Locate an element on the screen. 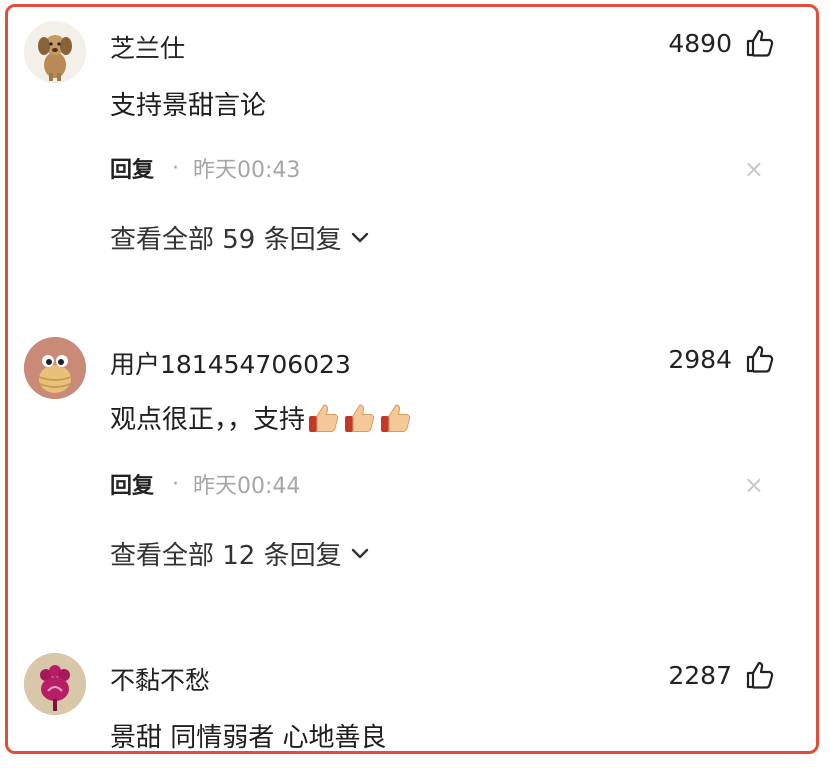  like-count: 4890 is located at coordinates (700, 43).